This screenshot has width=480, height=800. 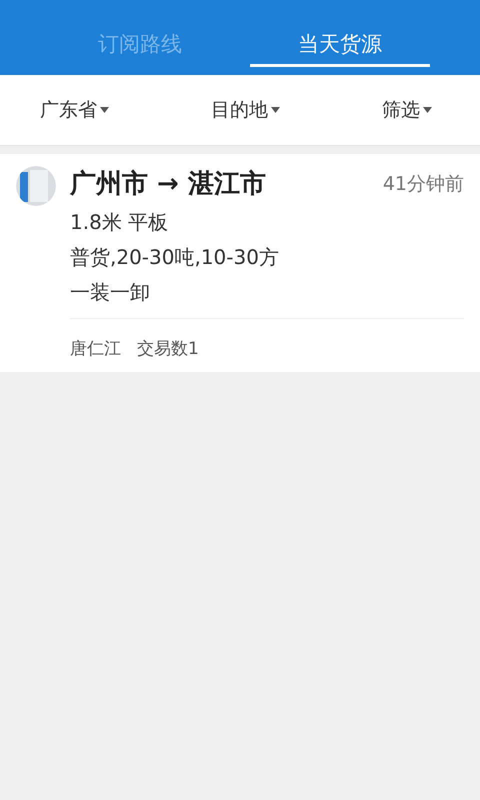 What do you see at coordinates (36, 186) in the screenshot?
I see `avatar-icon` at bounding box center [36, 186].